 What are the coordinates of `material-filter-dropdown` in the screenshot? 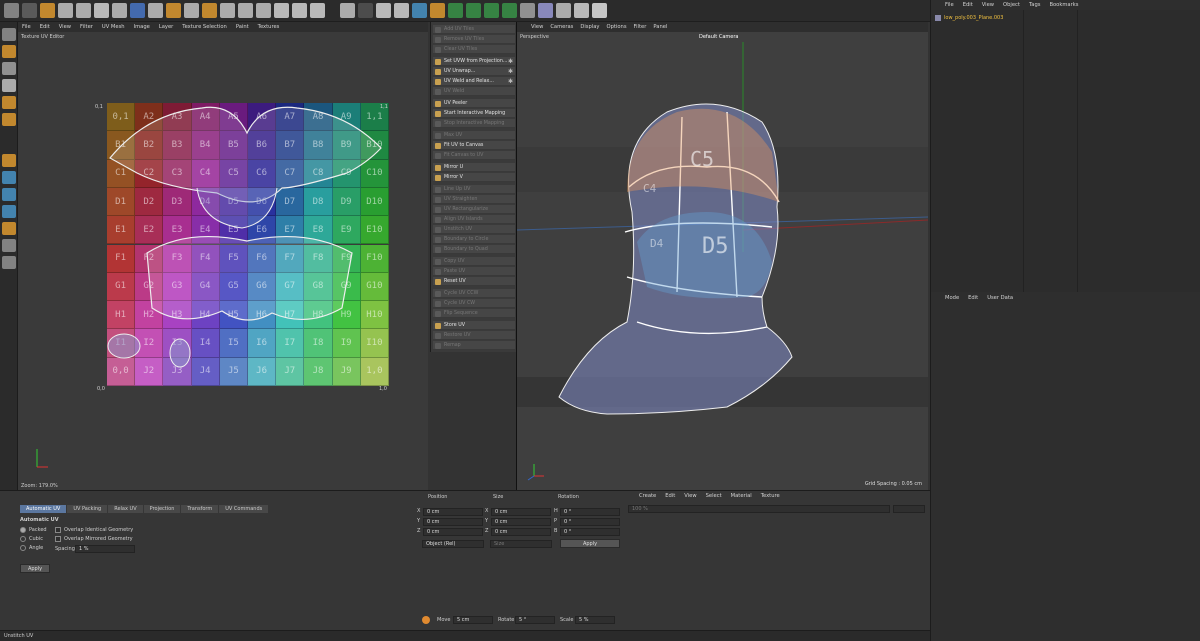 It's located at (909, 509).